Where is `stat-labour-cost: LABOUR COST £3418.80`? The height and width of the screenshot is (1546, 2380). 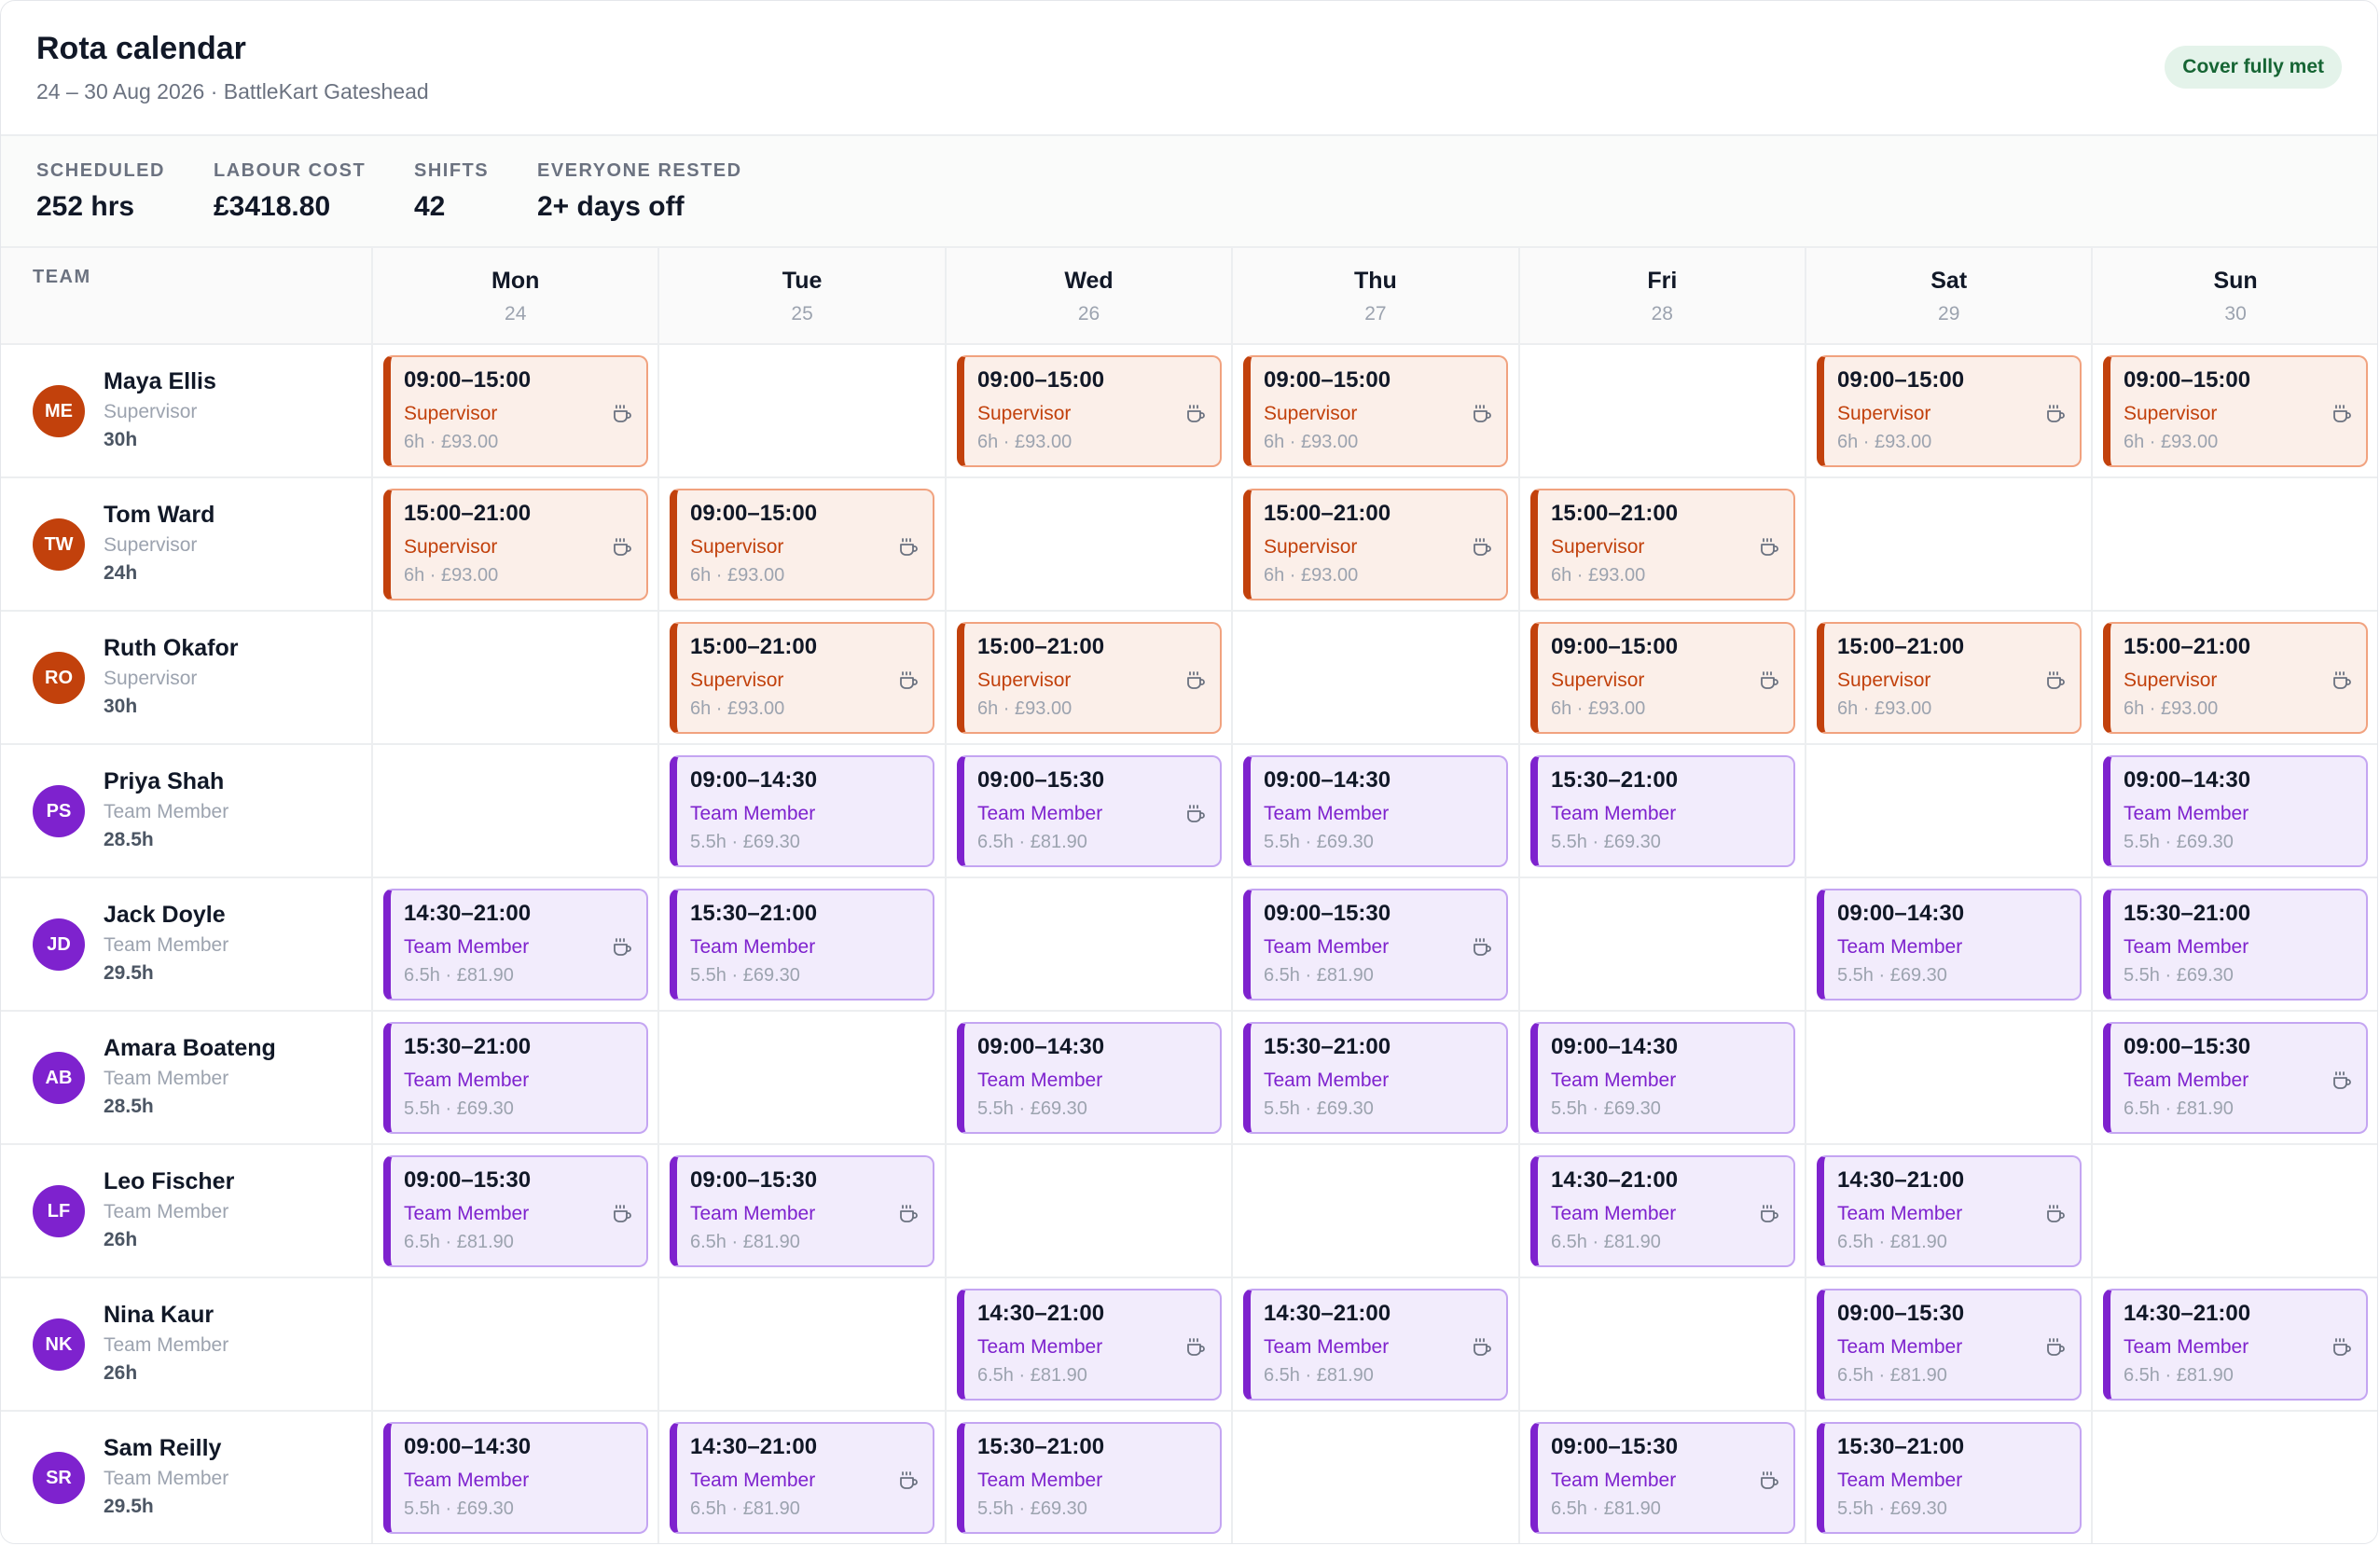
stat-labour-cost: LABOUR COST £3418.80 is located at coordinates (290, 192).